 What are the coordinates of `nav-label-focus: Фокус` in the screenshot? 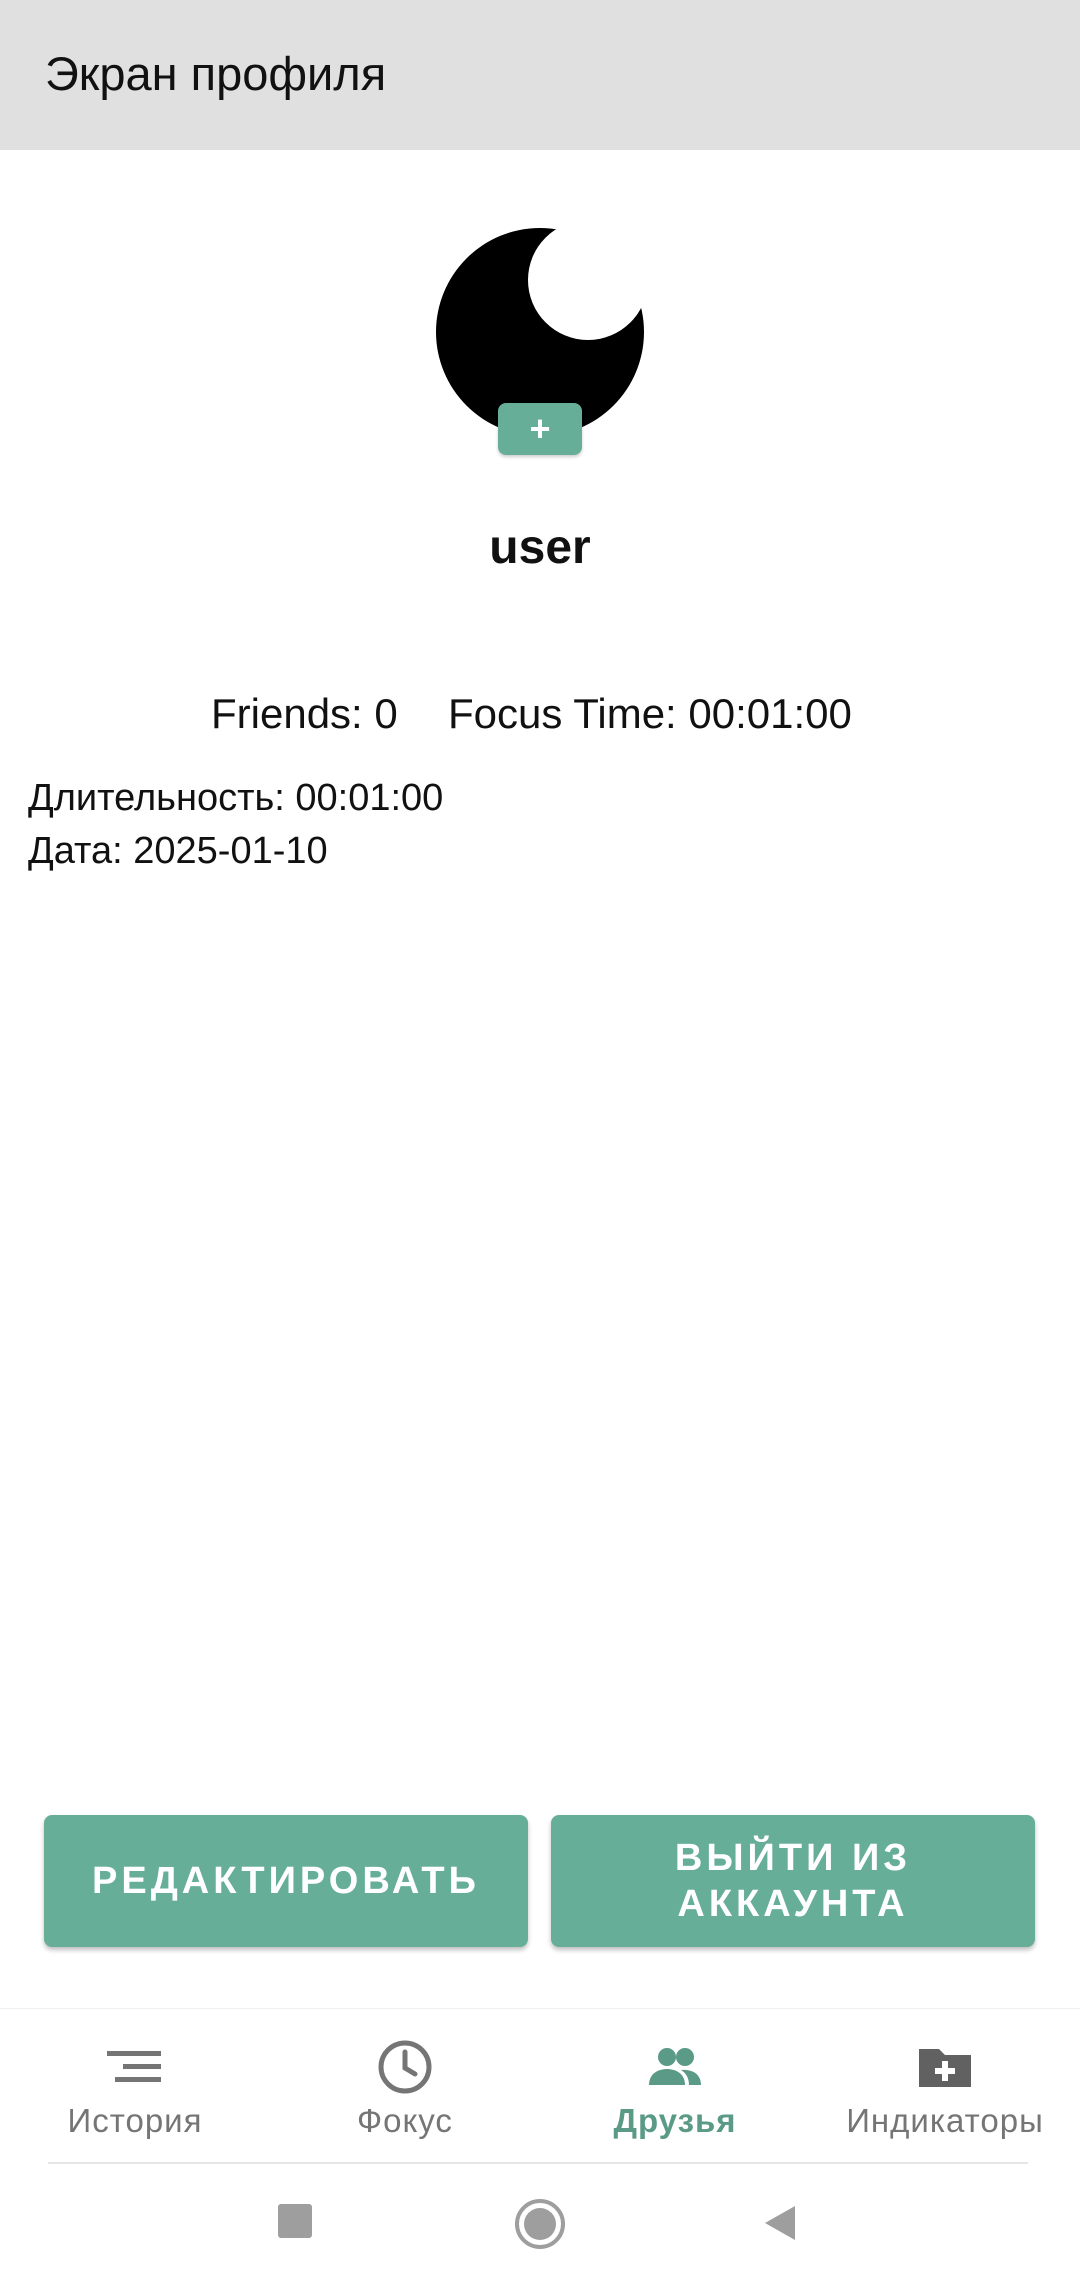 It's located at (405, 2120).